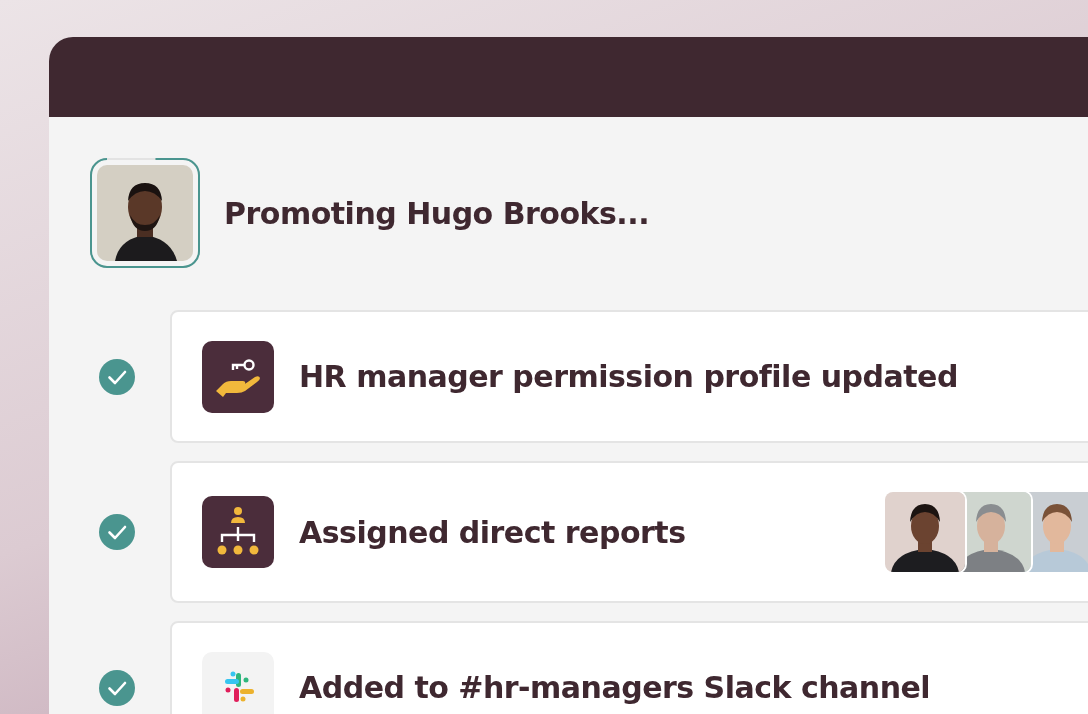  I want to click on step-label: HR manager permission profile updated, so click(628, 376).